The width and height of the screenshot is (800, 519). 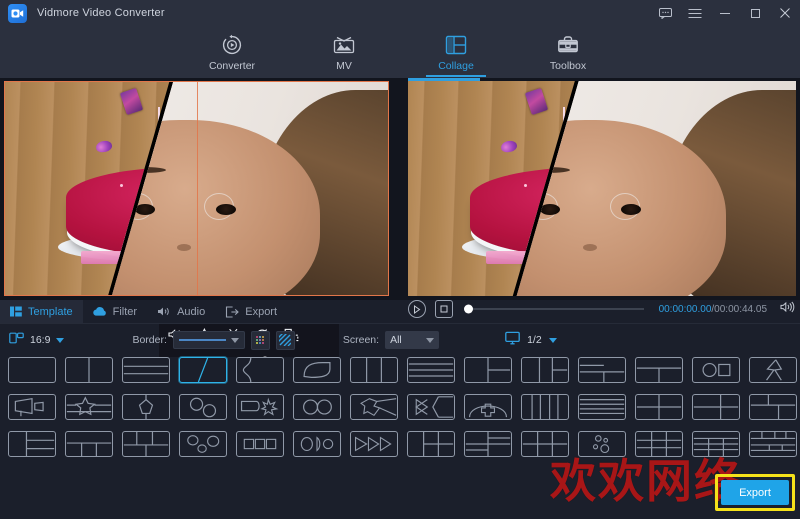 I want to click on template-tile-grid-2x2, so click(x=659, y=407).